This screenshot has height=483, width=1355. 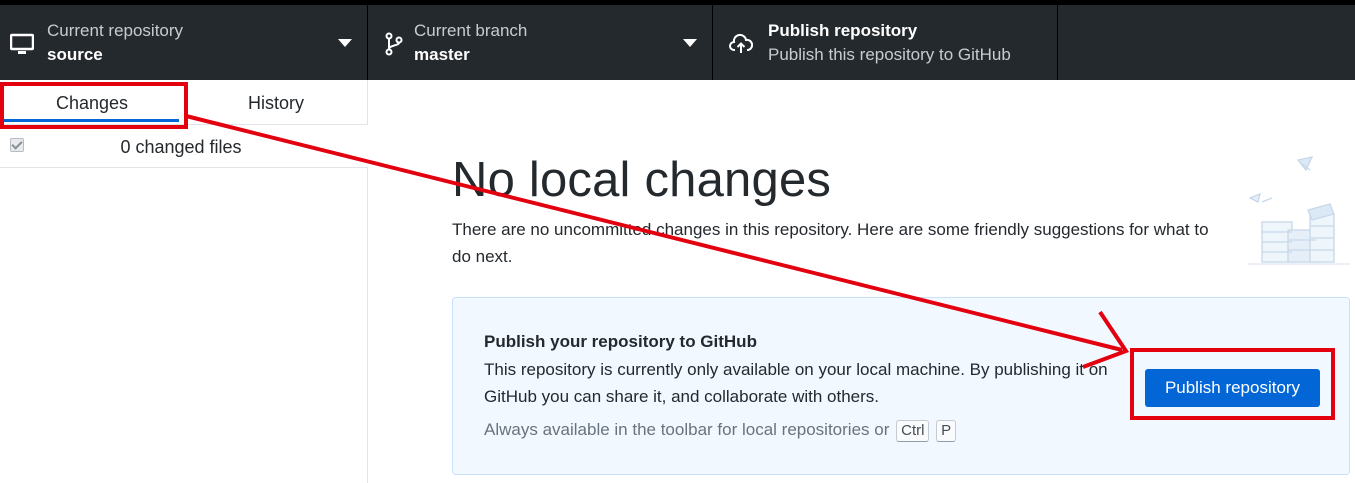 I want to click on desktop-icon, so click(x=22, y=43).